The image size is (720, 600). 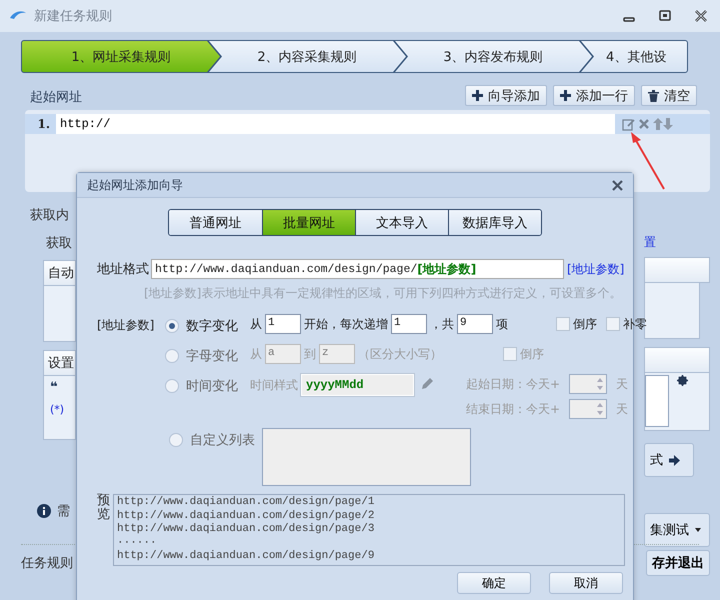 What do you see at coordinates (653, 96) in the screenshot?
I see `trash-icon` at bounding box center [653, 96].